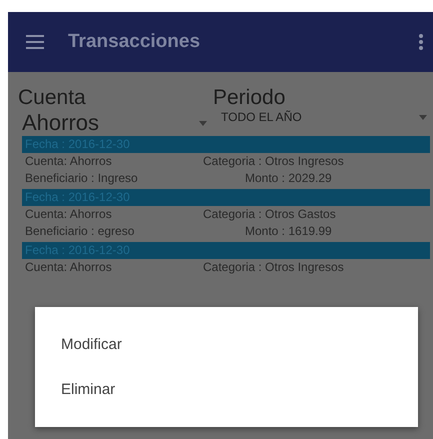  Describe the element at coordinates (82, 178) in the screenshot. I see `record-payee: Beneficiario : Ingreso` at that location.